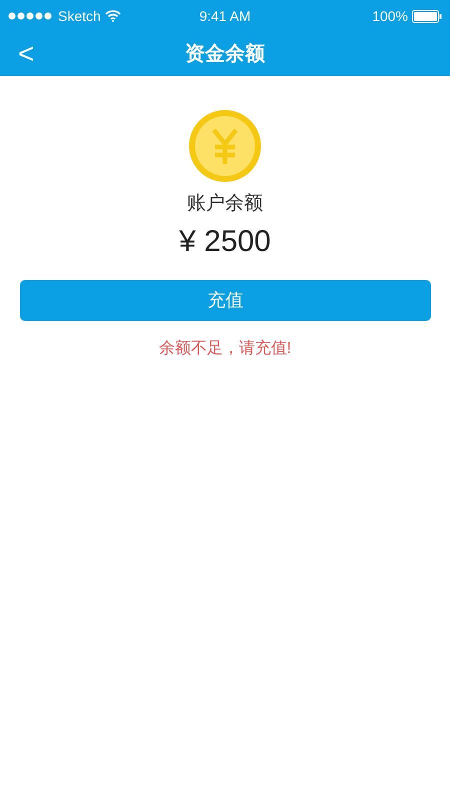 The image size is (450, 800). I want to click on balance-amount: ¥ 2500, so click(225, 242).